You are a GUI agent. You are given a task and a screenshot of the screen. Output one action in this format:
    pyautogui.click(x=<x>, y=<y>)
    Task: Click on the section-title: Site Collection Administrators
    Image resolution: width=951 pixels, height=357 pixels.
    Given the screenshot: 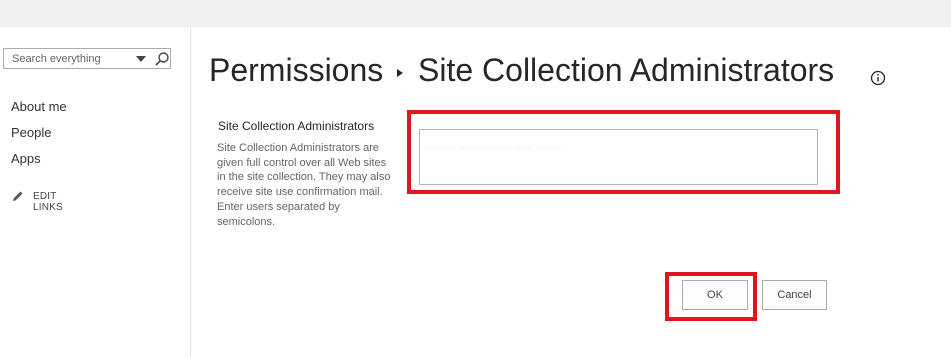 What is the action you would take?
    pyautogui.click(x=296, y=126)
    